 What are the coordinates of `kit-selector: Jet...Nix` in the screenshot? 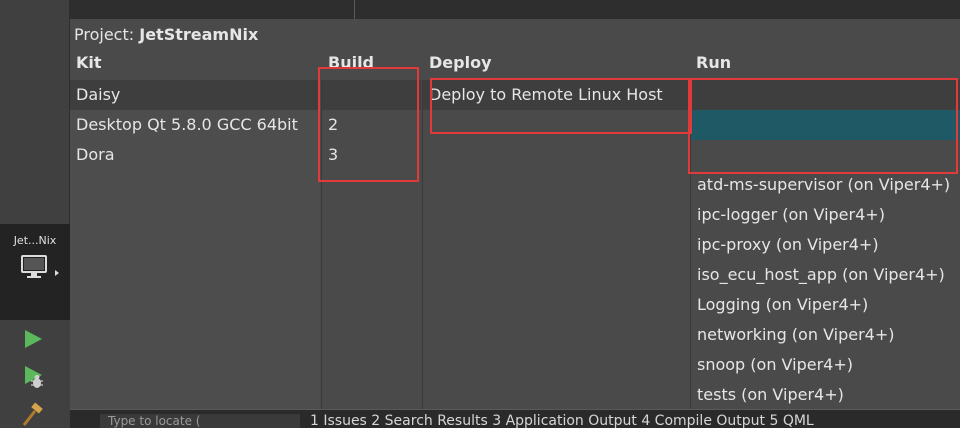 It's located at (35, 272).